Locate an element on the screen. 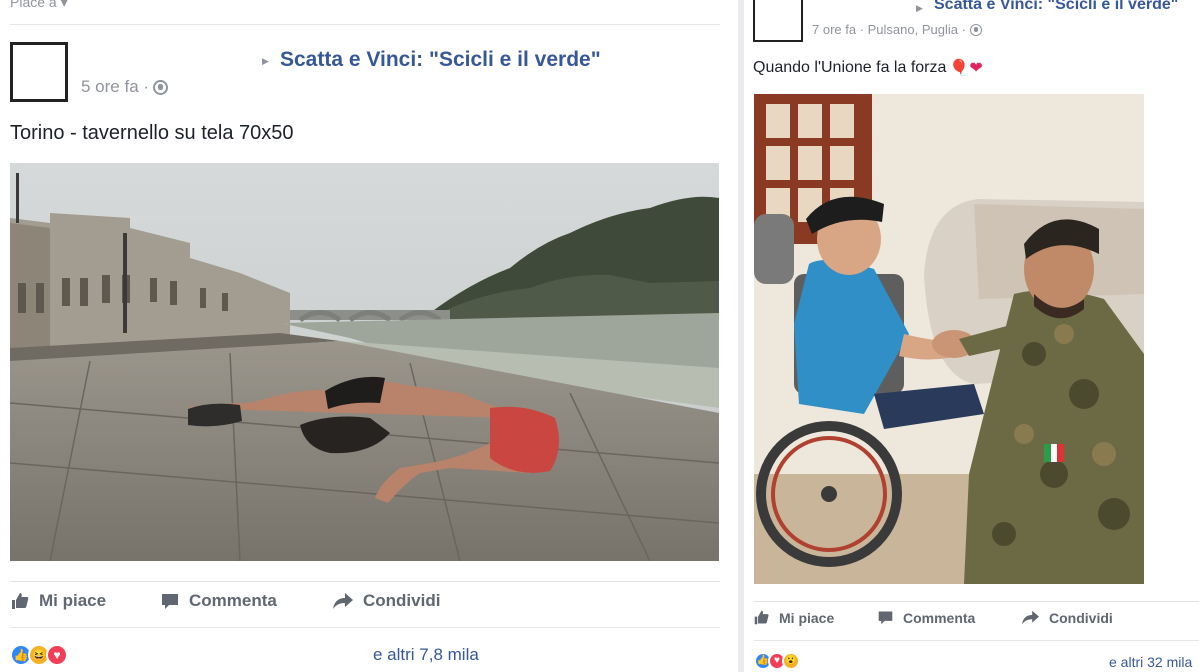  balloon-heart-emoji: 🎈❤ is located at coordinates (966, 68).